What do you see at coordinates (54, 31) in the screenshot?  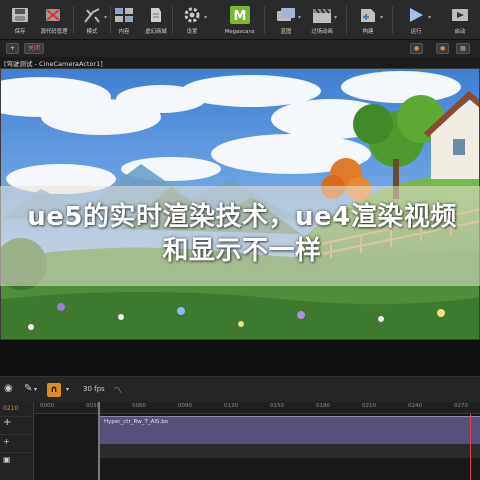 I see `source-control-label: 源代码管理` at bounding box center [54, 31].